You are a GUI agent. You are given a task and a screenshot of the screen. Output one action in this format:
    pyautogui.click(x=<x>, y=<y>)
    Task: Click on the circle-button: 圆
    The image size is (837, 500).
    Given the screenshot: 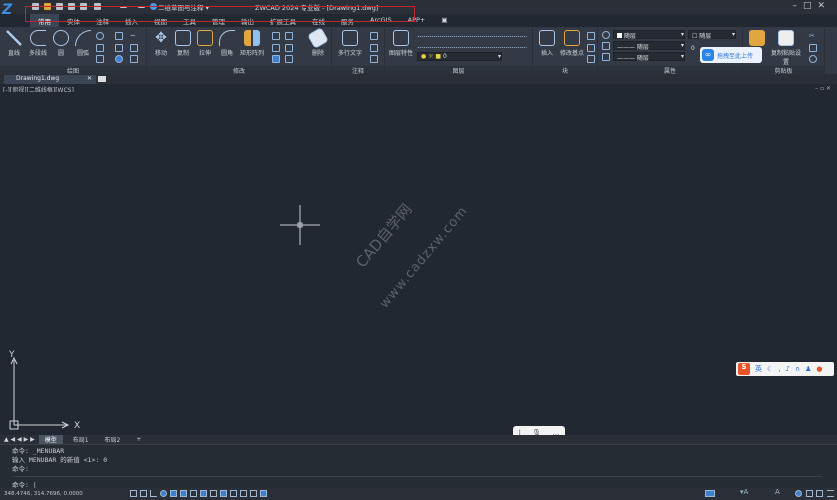 What is the action you would take?
    pyautogui.click(x=61, y=43)
    